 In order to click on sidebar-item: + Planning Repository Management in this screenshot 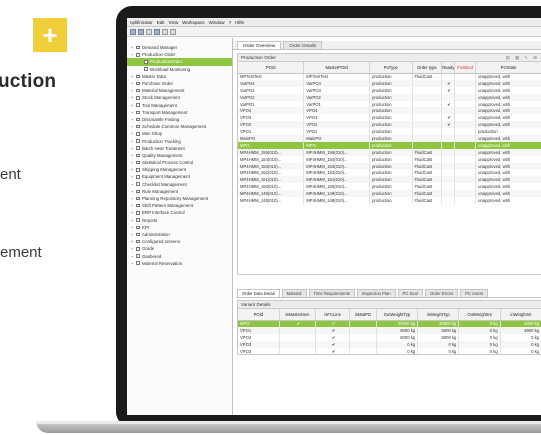, I will do `click(179, 198)`.